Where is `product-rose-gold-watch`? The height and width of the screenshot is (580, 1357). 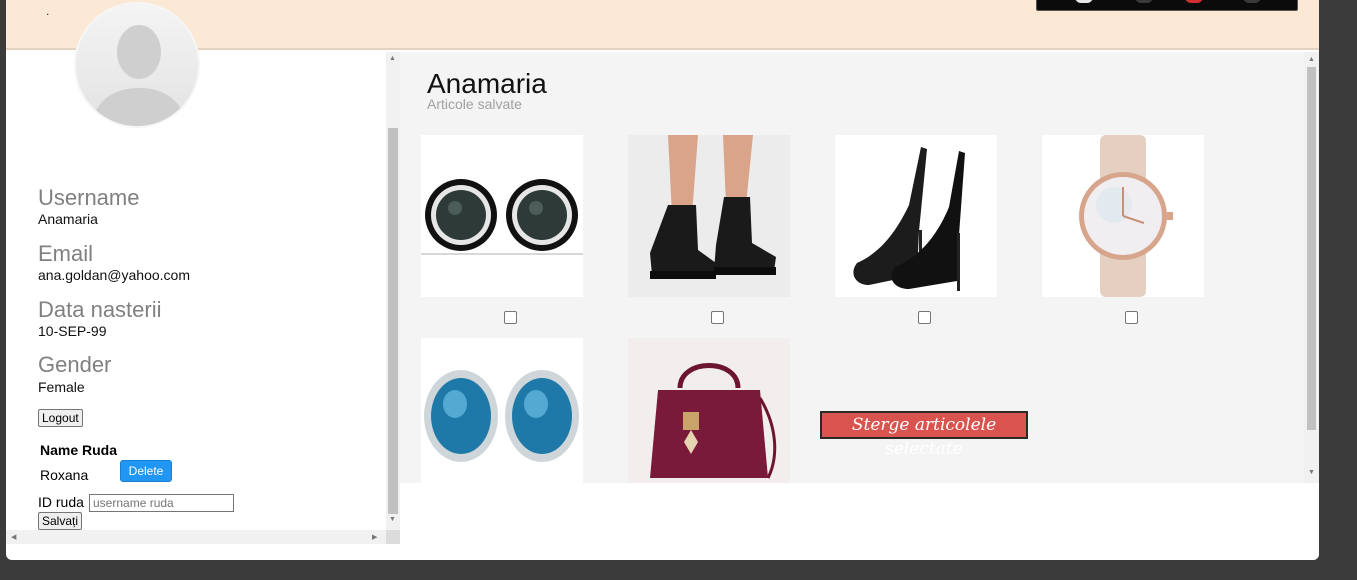
product-rose-gold-watch is located at coordinates (1123, 216).